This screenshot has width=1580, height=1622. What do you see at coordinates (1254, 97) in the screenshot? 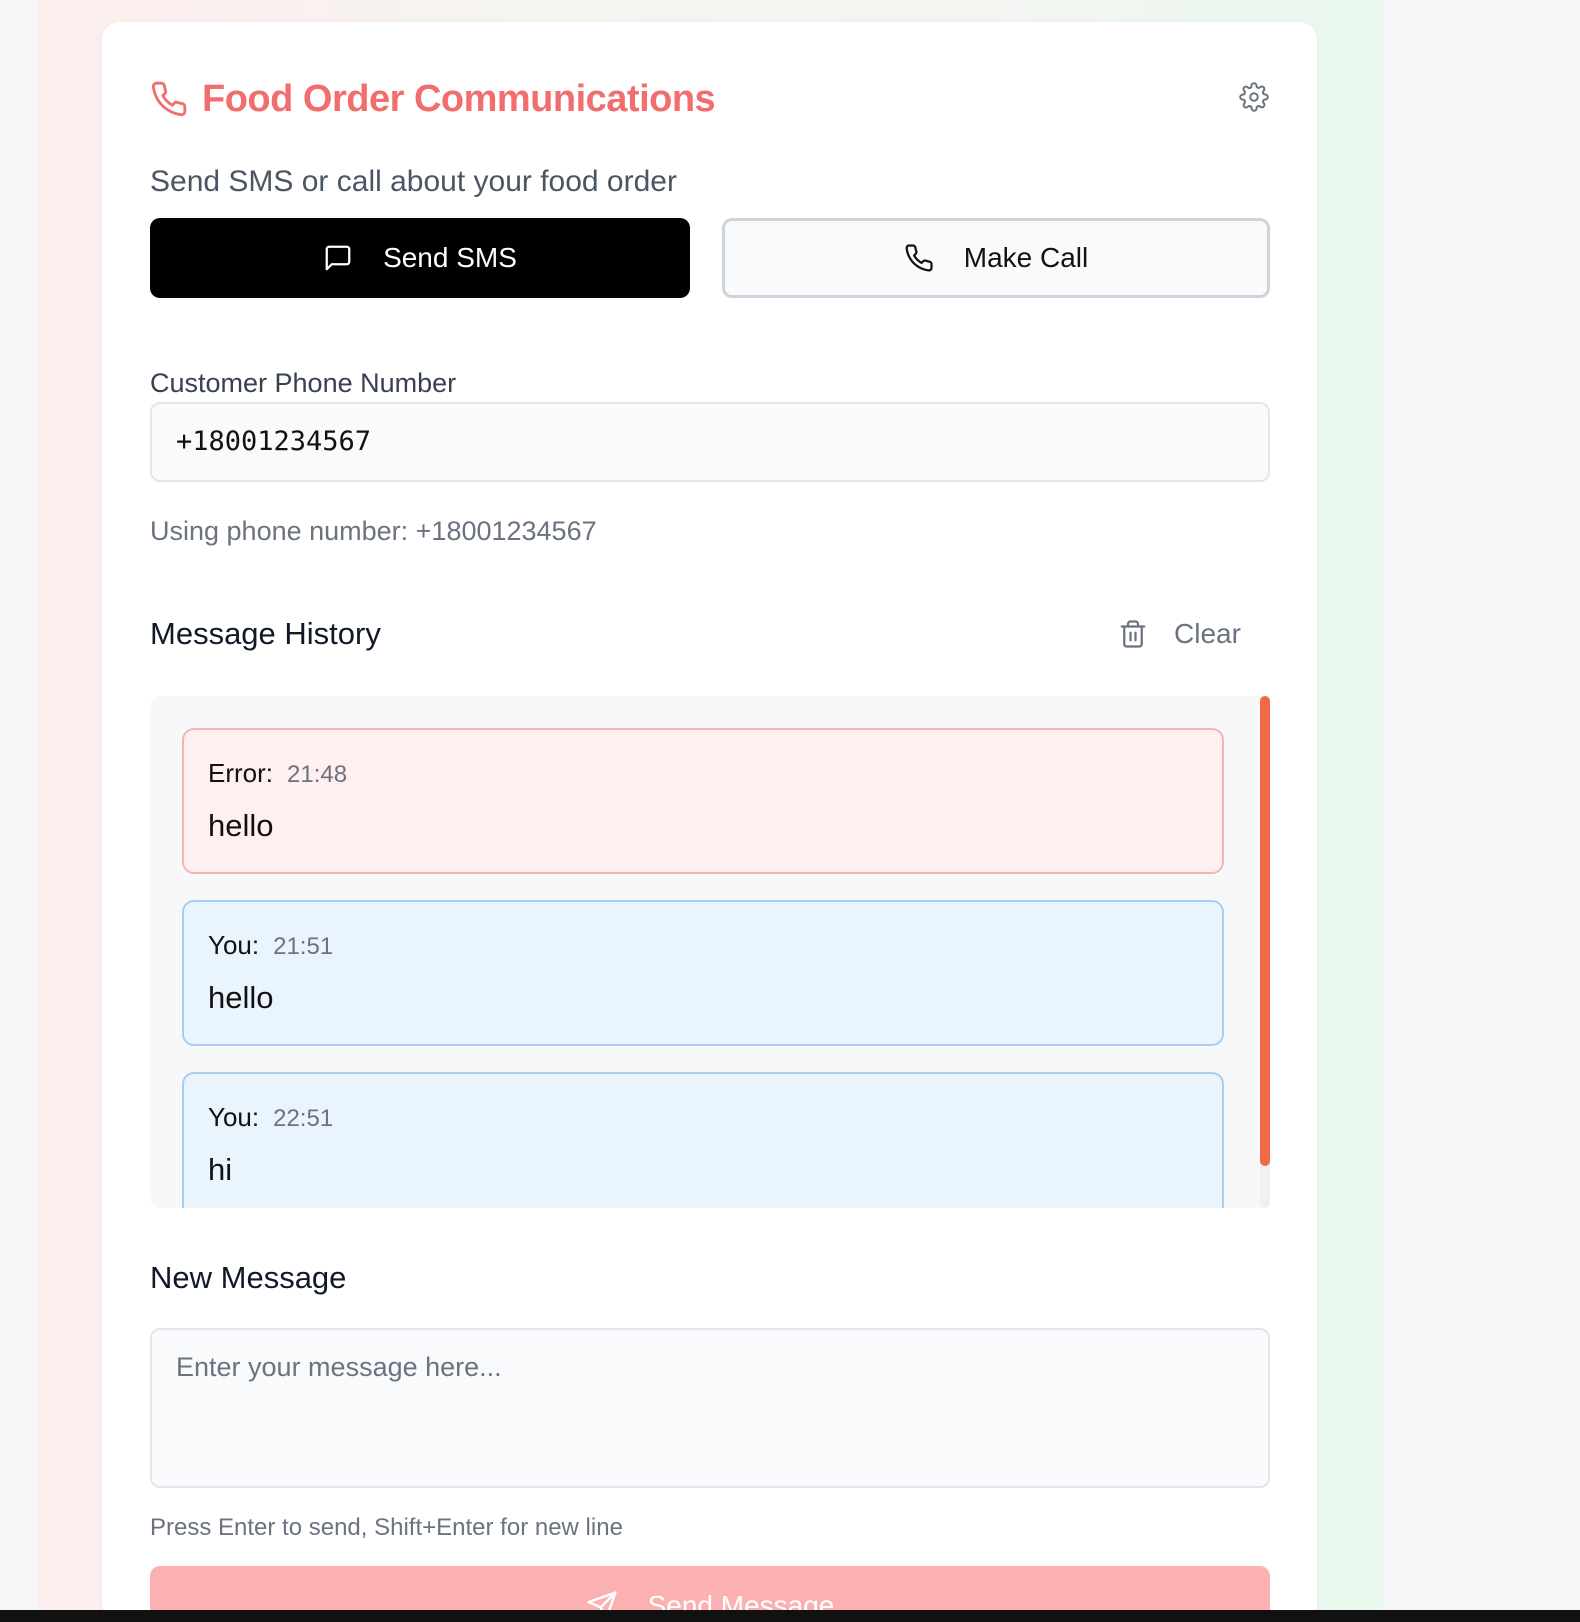
I see `gear-icon` at bounding box center [1254, 97].